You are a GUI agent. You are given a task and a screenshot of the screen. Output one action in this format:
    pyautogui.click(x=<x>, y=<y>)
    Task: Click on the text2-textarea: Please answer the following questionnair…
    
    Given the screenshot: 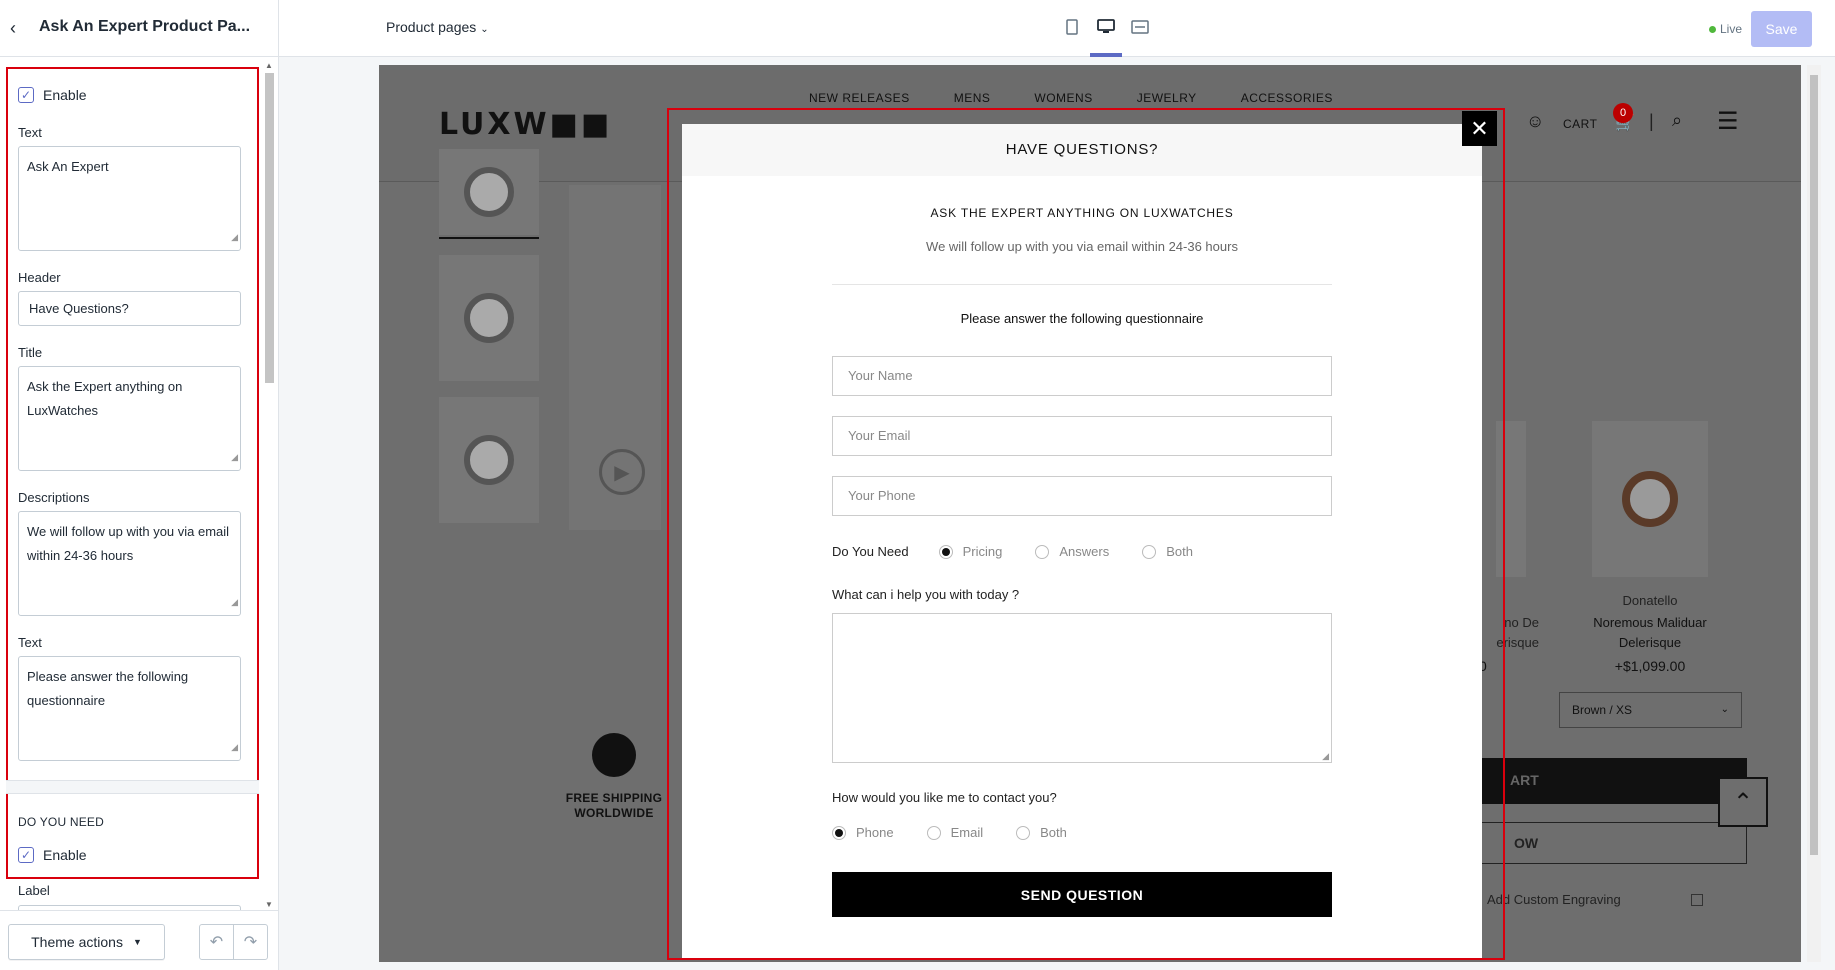 What is the action you would take?
    pyautogui.click(x=129, y=708)
    